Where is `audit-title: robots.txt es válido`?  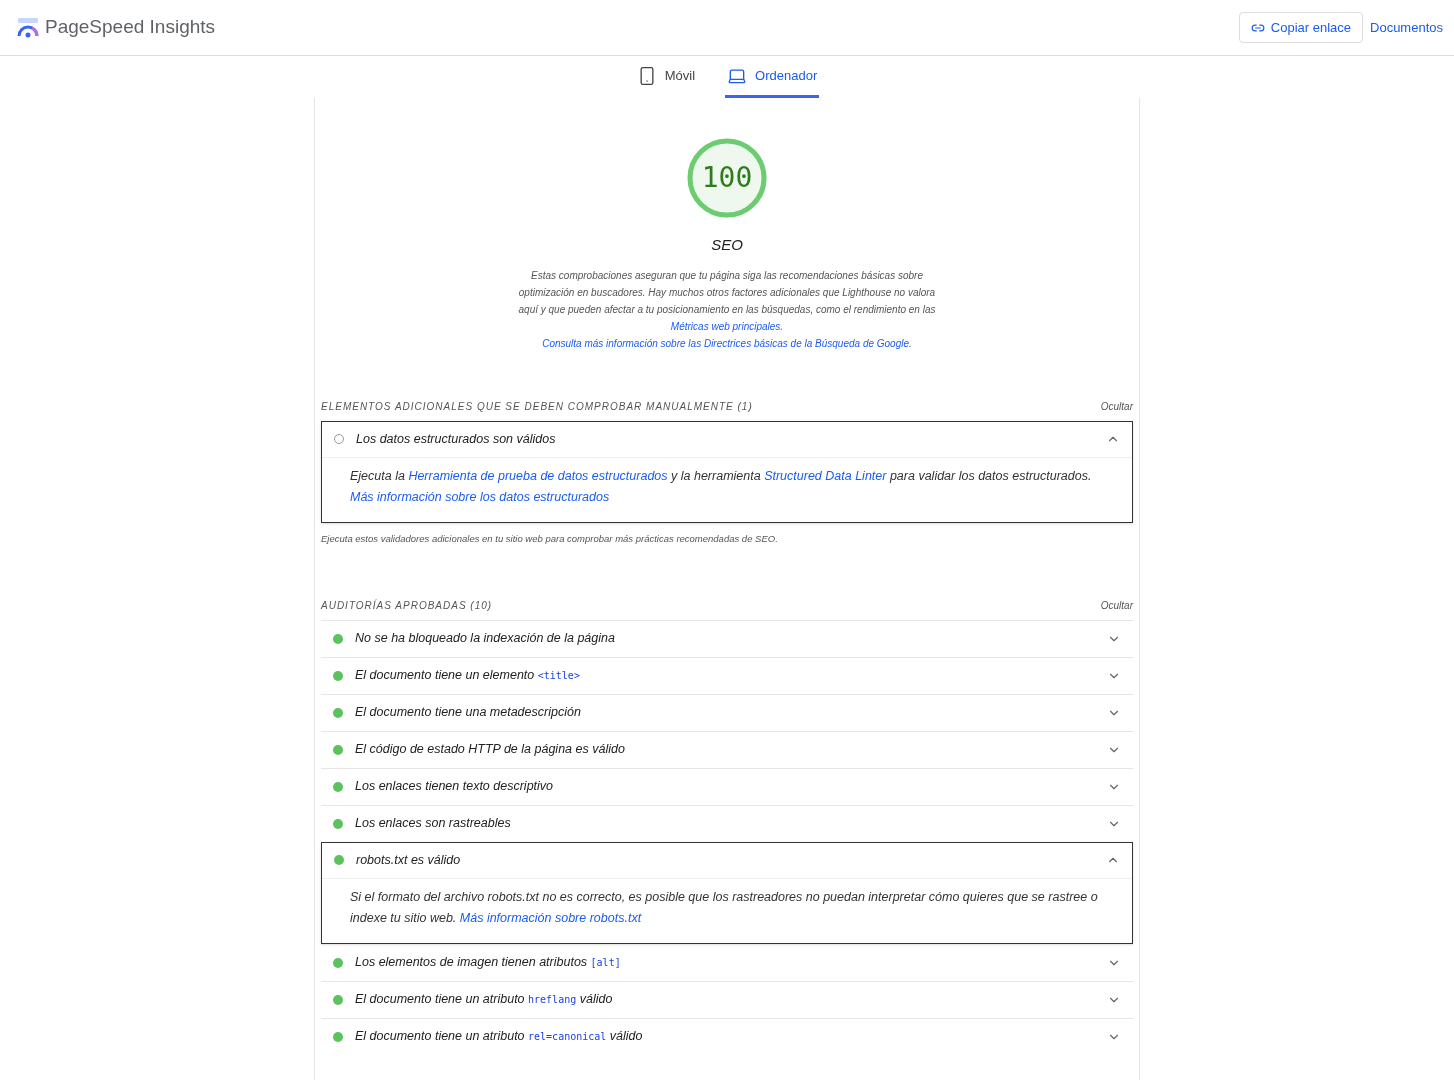
audit-title: robots.txt es válido is located at coordinates (408, 860).